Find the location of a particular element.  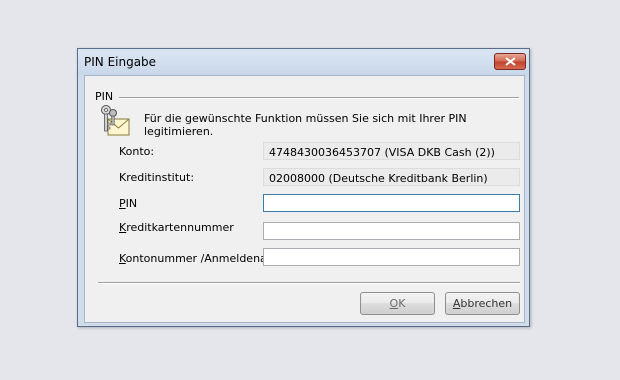

kontonummer-label: Kontonummer /Anmeldename is located at coordinates (201, 258).